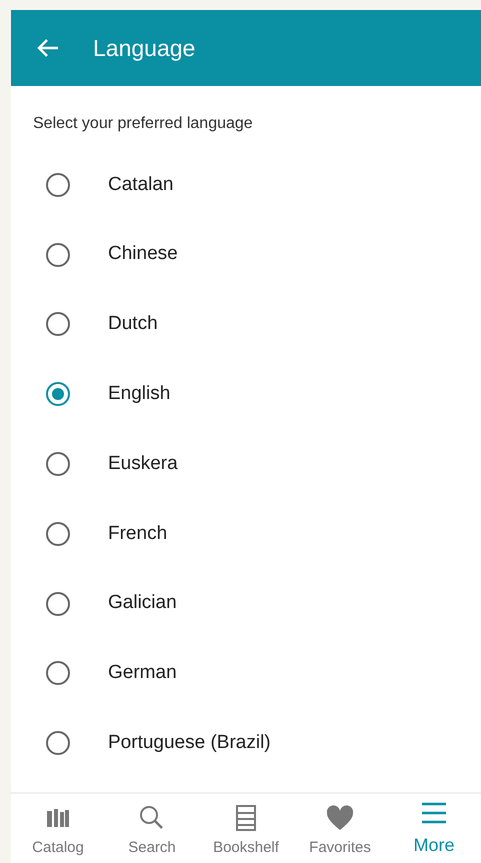  I want to click on language-option: Galician, so click(142, 603).